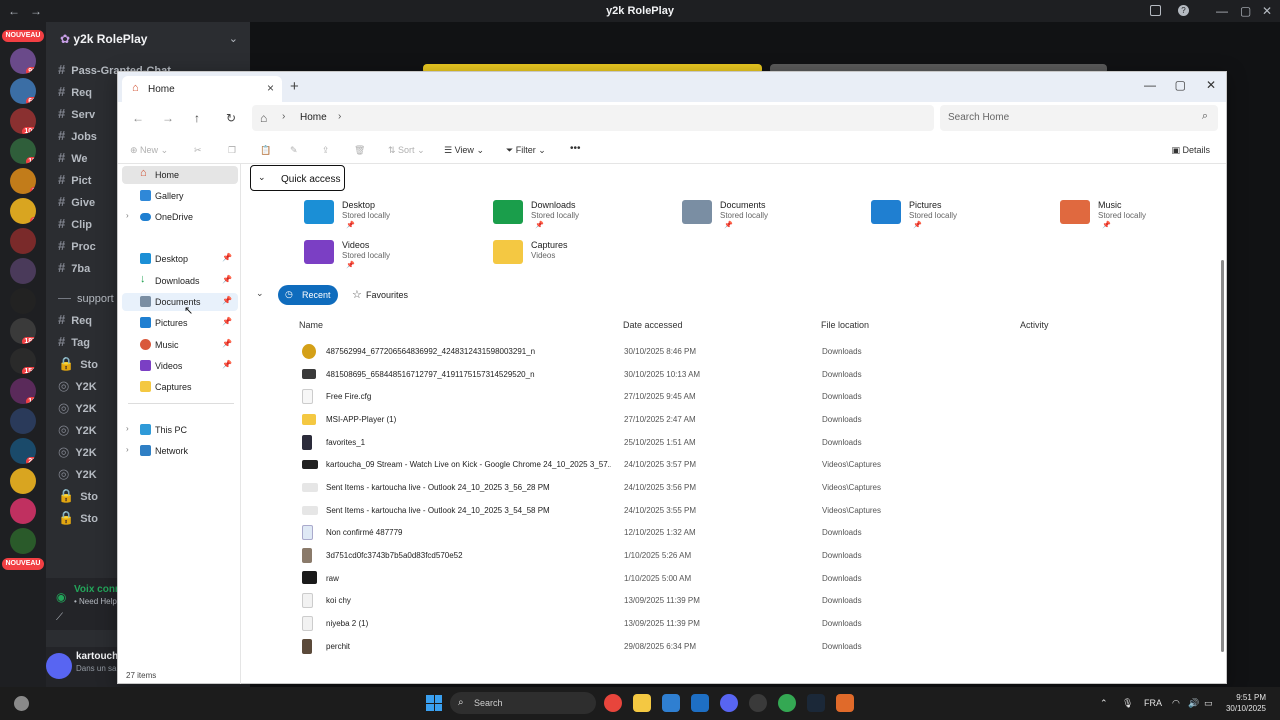 This screenshot has height=720, width=1280. Describe the element at coordinates (180, 323) in the screenshot. I see `nav-item-pictures: Pictures 📌` at that location.